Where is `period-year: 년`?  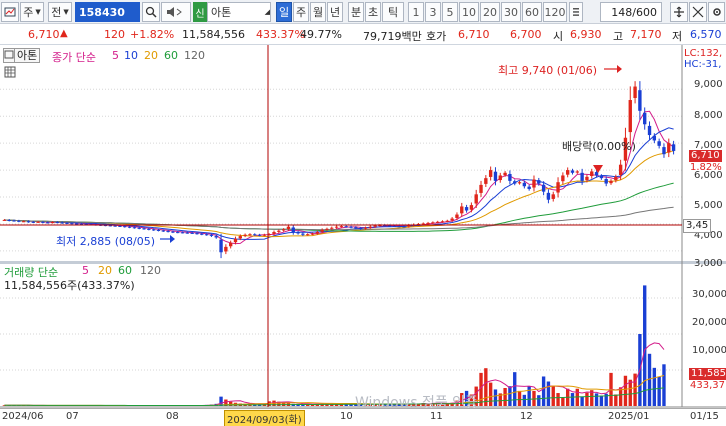 period-year: 년 is located at coordinates (335, 12).